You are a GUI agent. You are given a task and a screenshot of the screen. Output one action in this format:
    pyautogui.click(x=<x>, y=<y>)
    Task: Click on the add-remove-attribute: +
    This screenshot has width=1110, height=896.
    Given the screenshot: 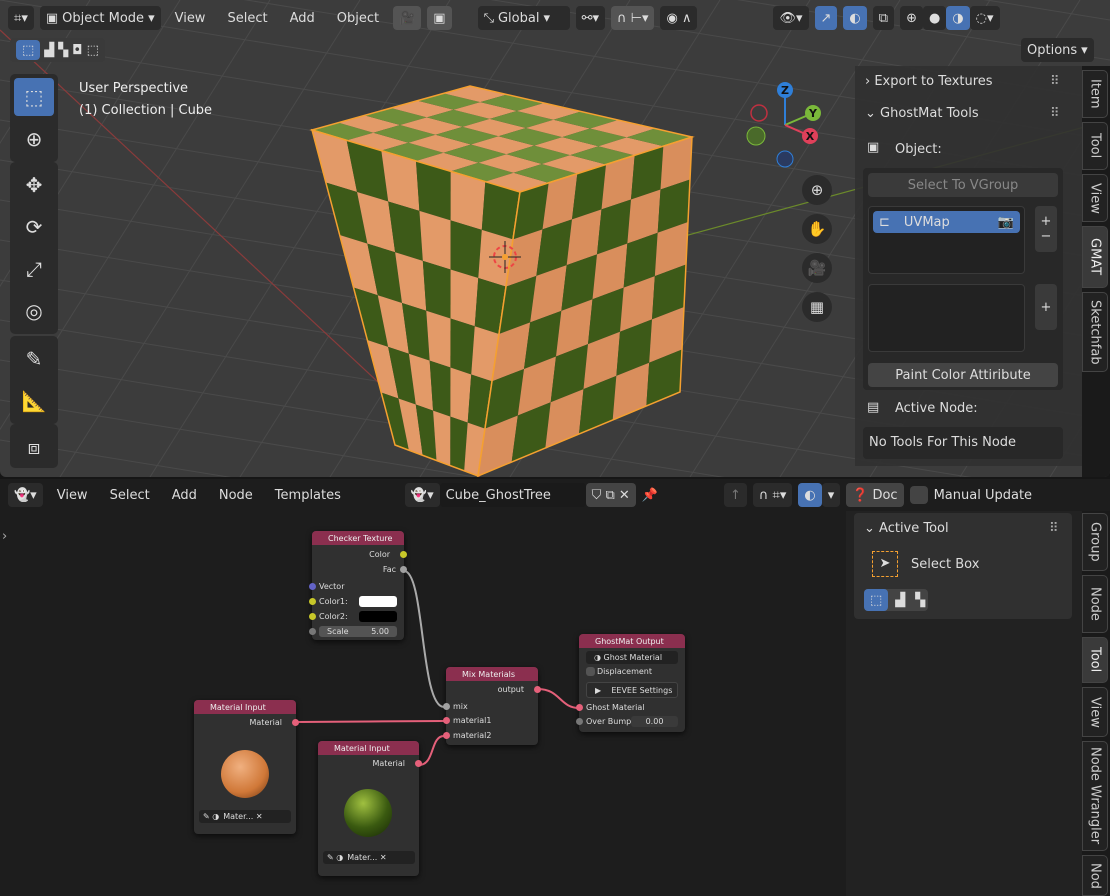 What is the action you would take?
    pyautogui.click(x=1046, y=307)
    